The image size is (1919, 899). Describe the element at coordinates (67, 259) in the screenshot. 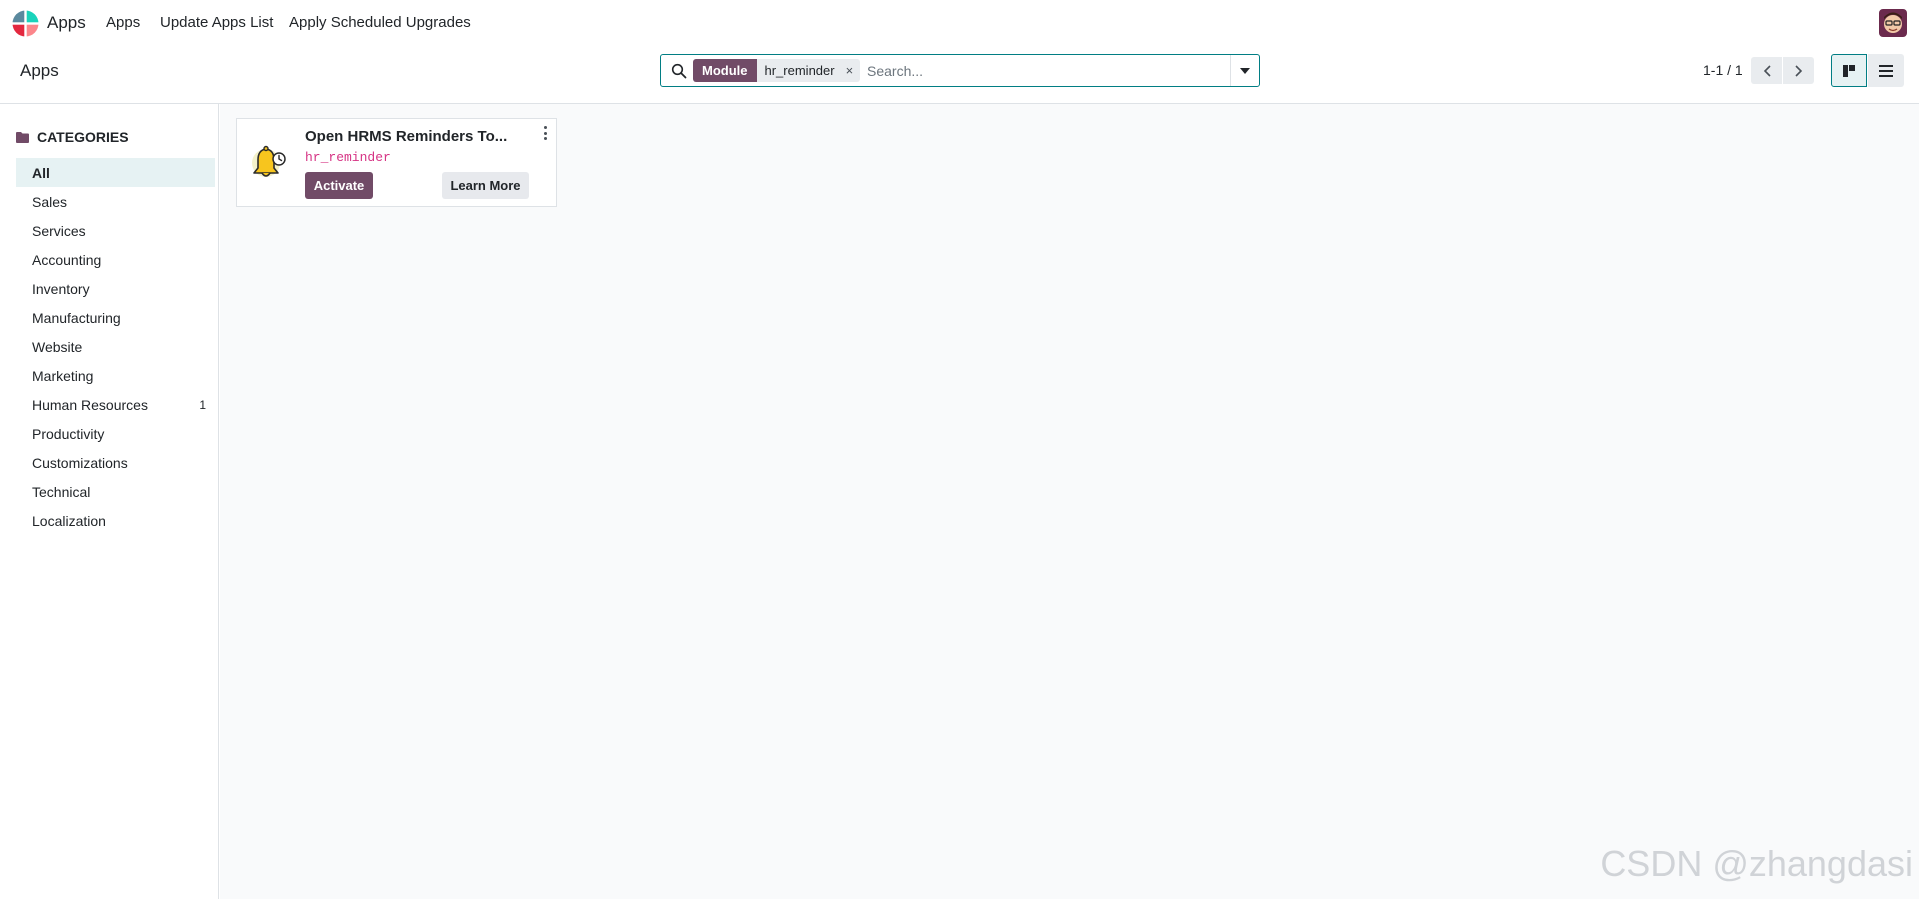

I see `category-label: Accounting` at that location.